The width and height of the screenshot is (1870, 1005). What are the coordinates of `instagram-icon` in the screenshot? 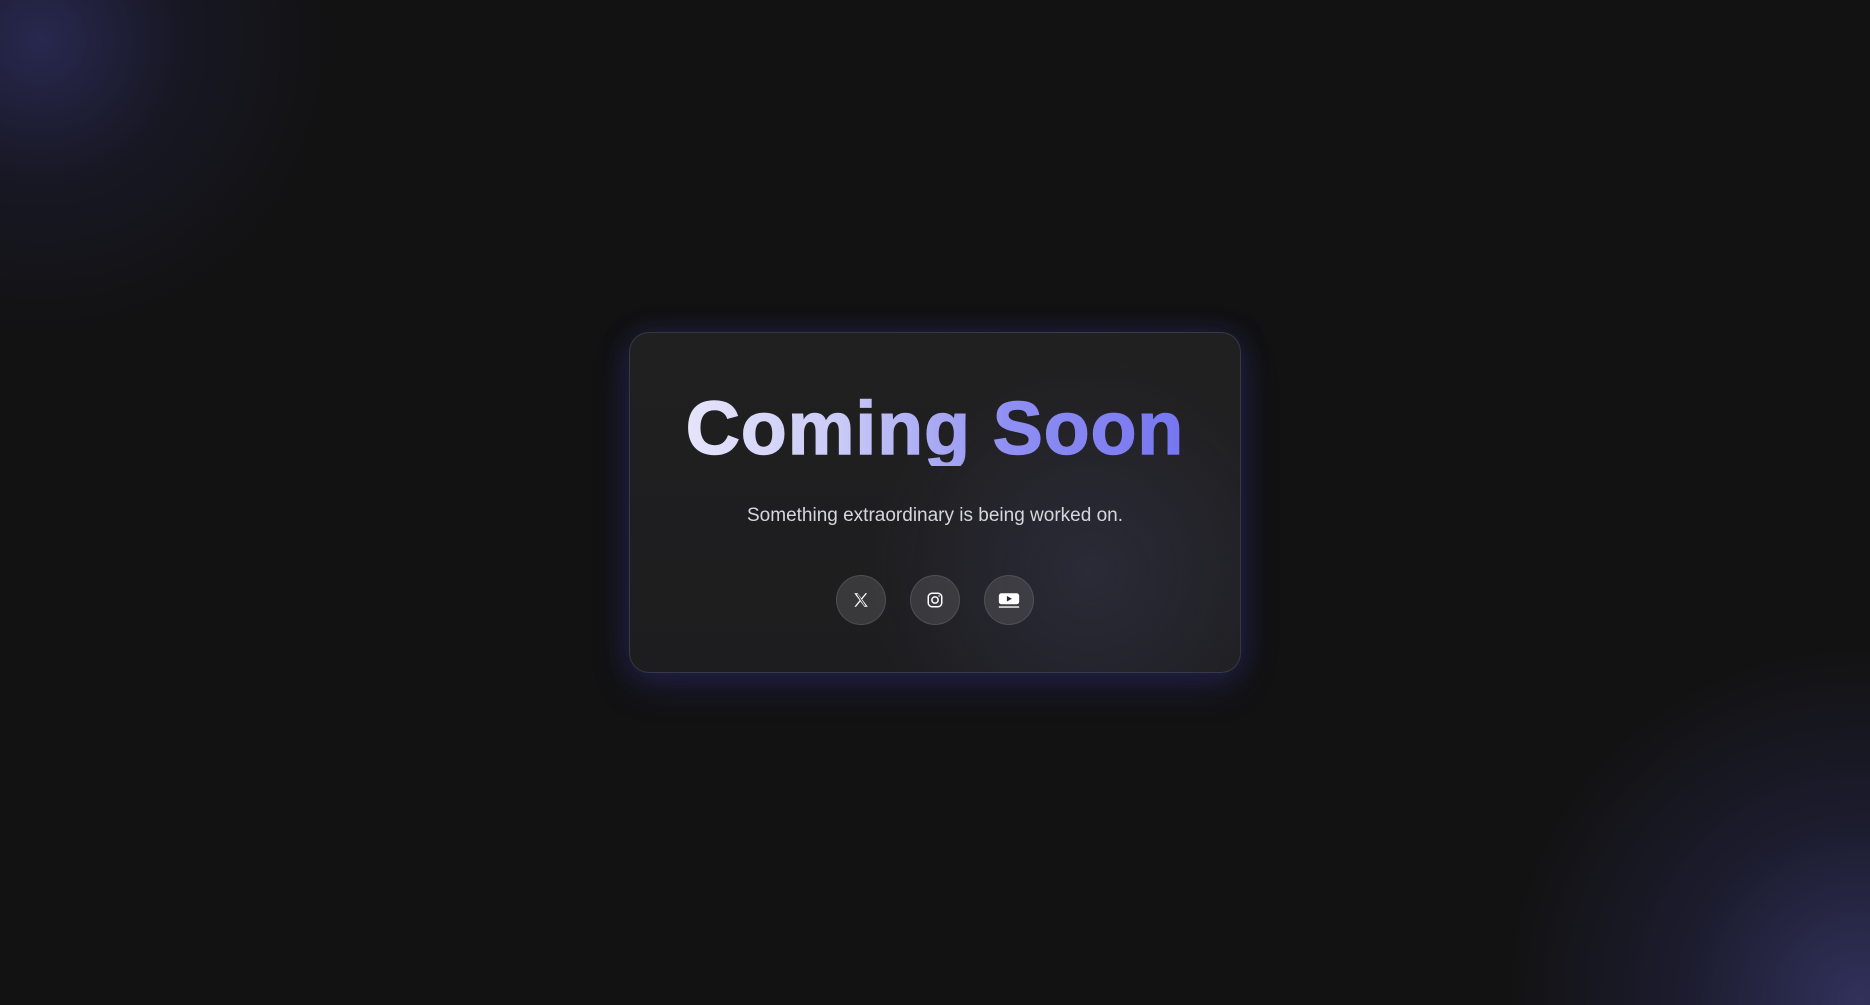 It's located at (935, 600).